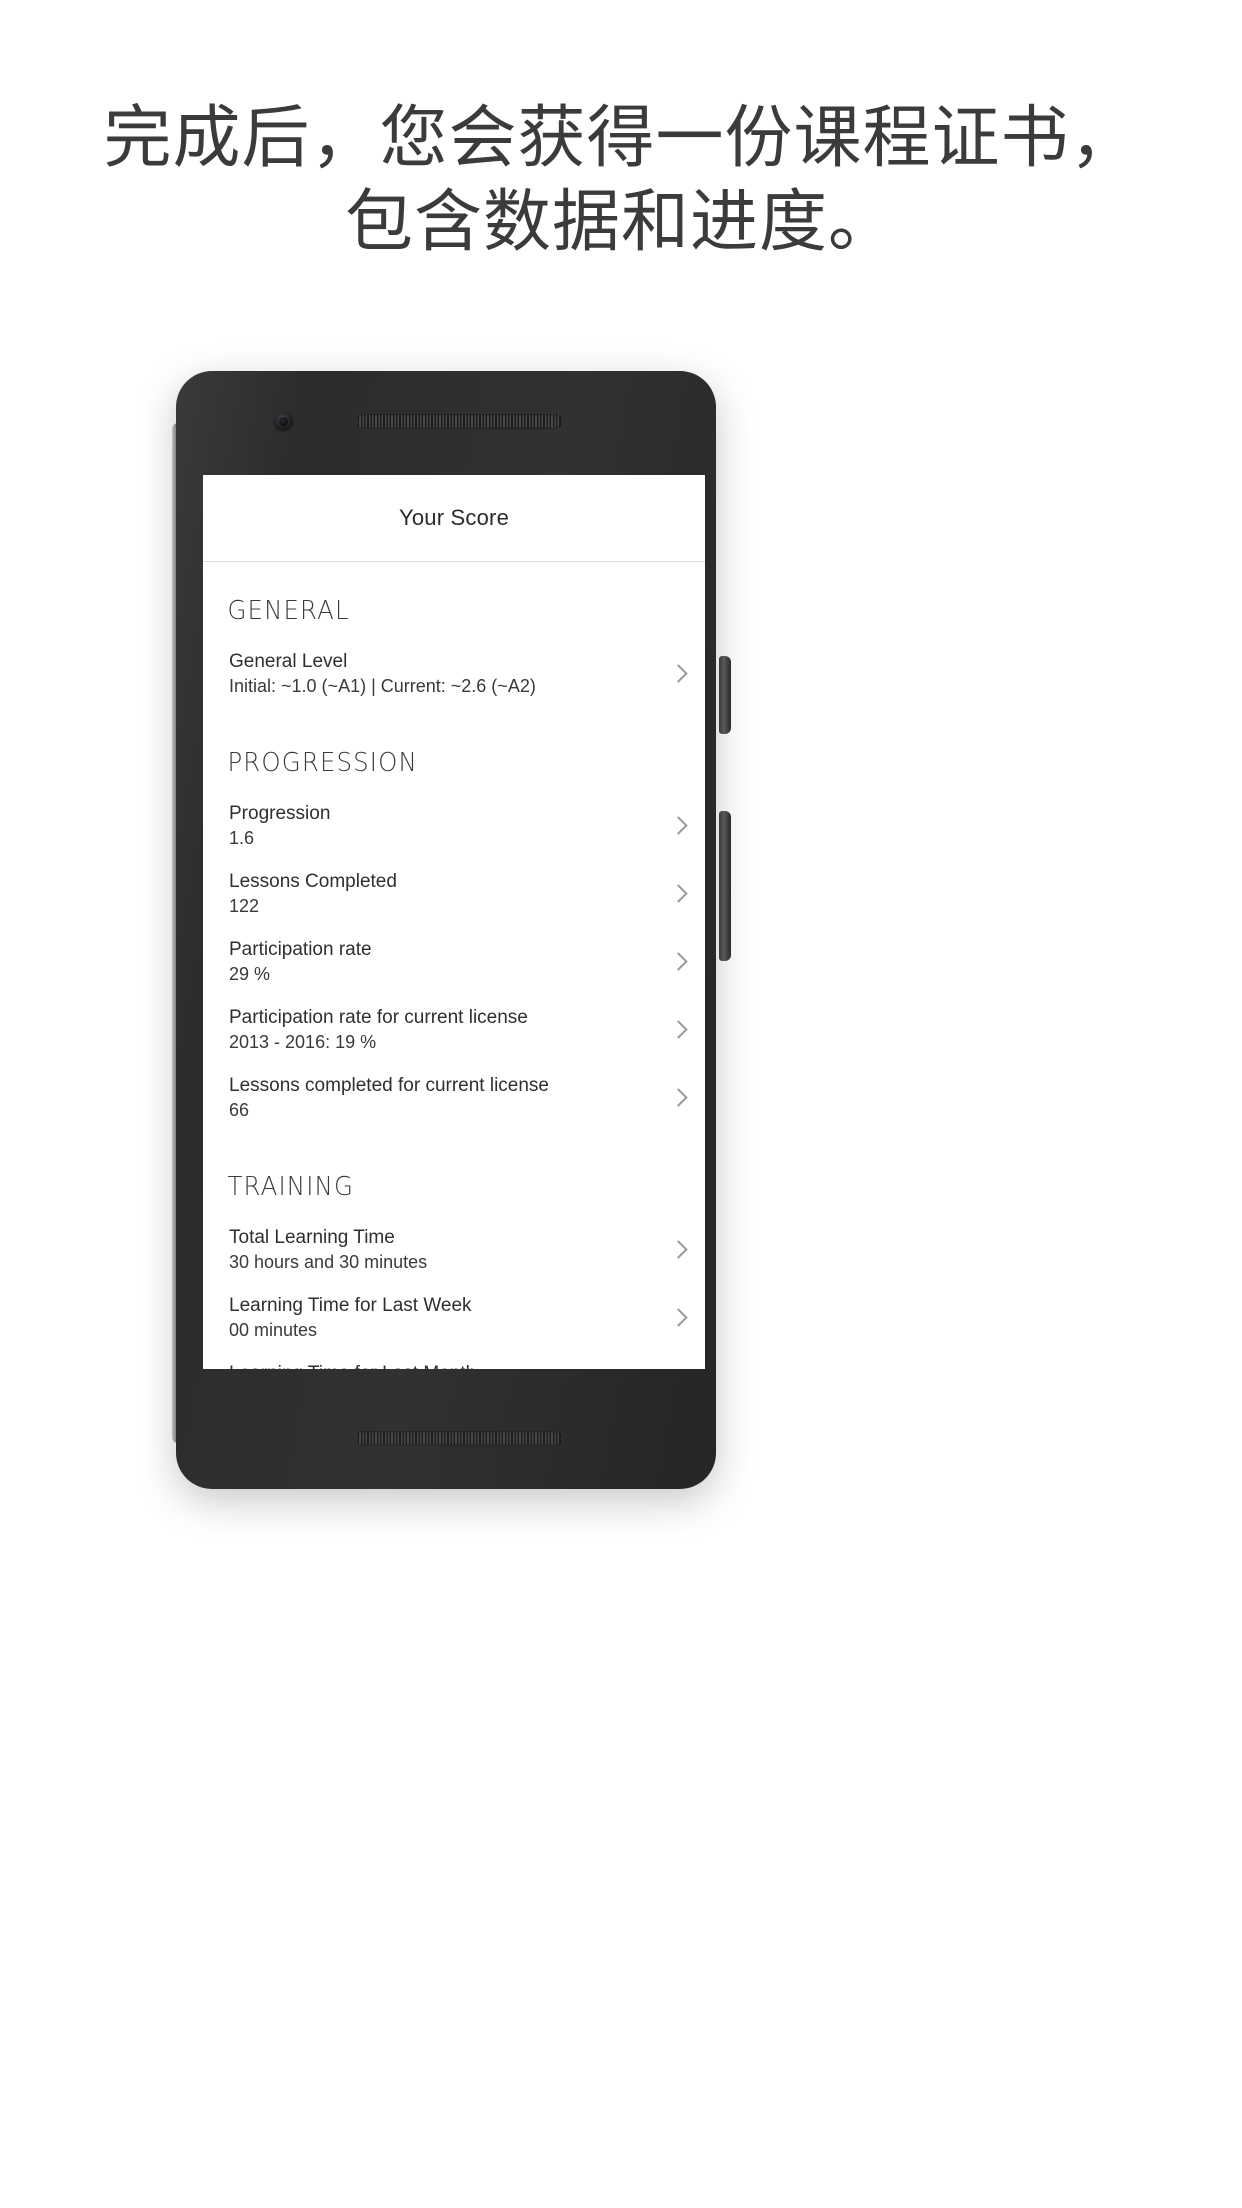  I want to click on list-item: Progression 1.6, so click(454, 826).